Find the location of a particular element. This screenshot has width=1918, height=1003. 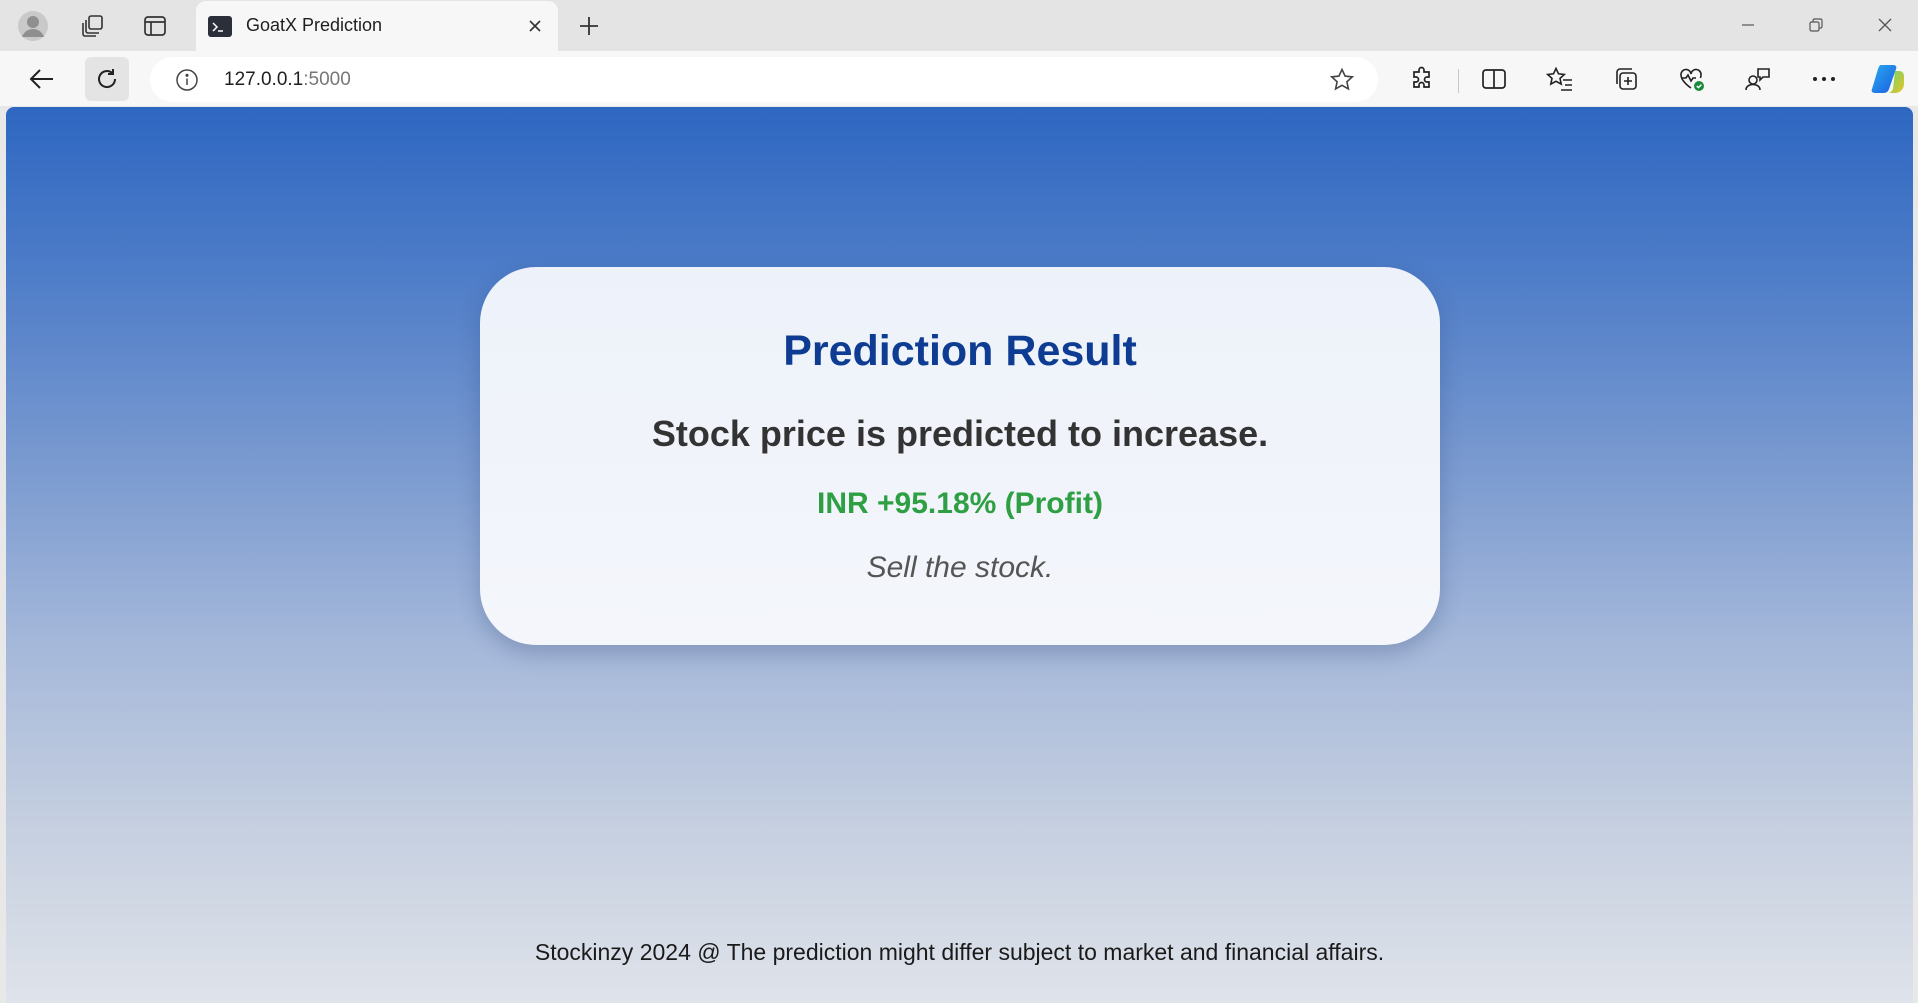

result-title: Prediction Result is located at coordinates (960, 351).